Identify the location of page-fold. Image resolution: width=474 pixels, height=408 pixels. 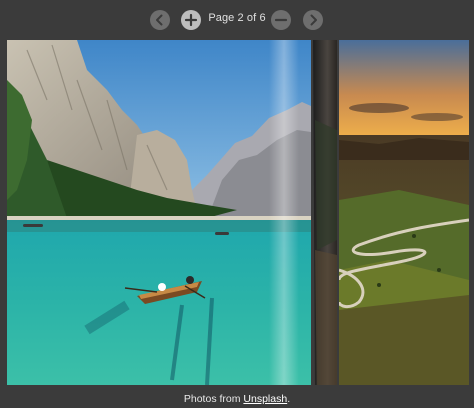
(325, 212).